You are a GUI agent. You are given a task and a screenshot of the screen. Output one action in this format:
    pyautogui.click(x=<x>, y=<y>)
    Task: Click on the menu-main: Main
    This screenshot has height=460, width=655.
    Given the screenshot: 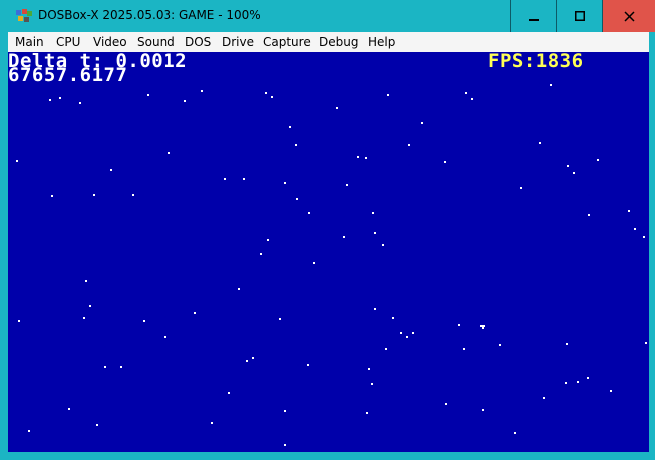 What is the action you would take?
    pyautogui.click(x=29, y=42)
    